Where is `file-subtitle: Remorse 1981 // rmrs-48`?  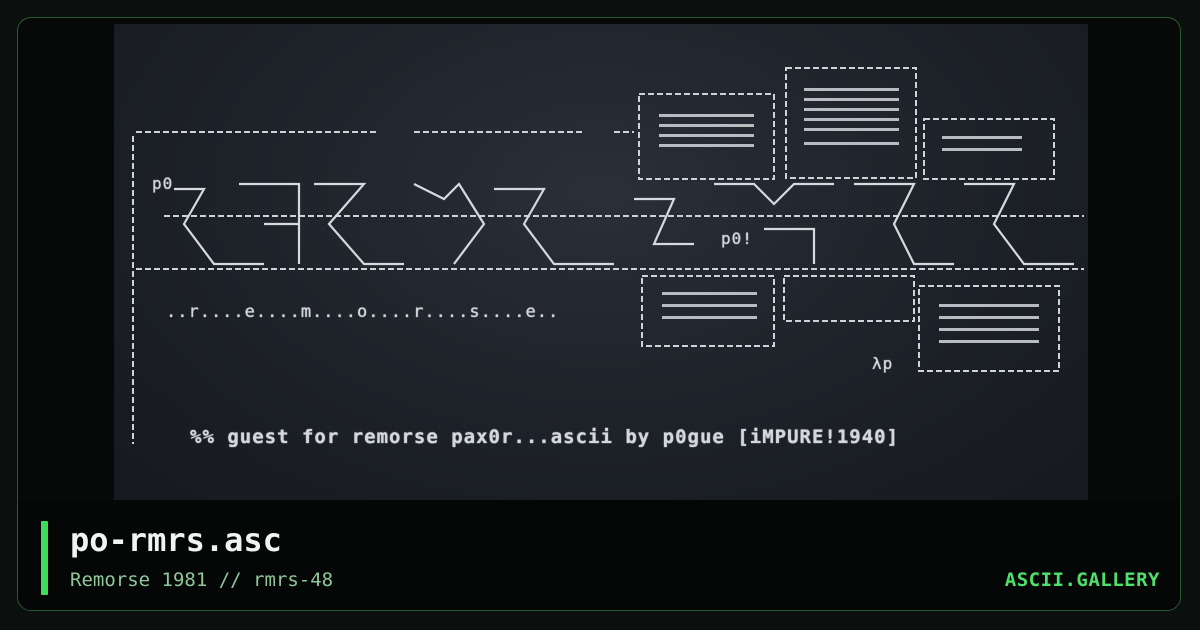 file-subtitle: Remorse 1981 // rmrs-48 is located at coordinates (202, 580).